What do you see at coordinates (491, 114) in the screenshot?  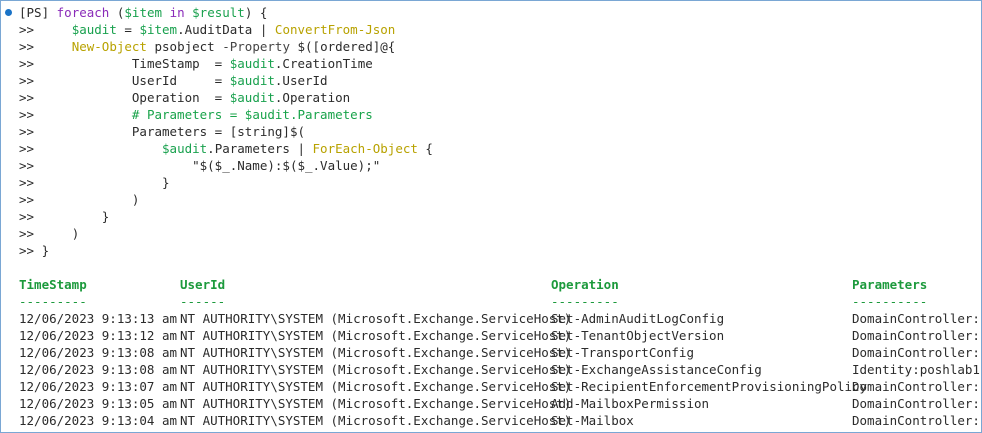 I see `script-line: >> # Parameters = $audit.Parameters` at bounding box center [491, 114].